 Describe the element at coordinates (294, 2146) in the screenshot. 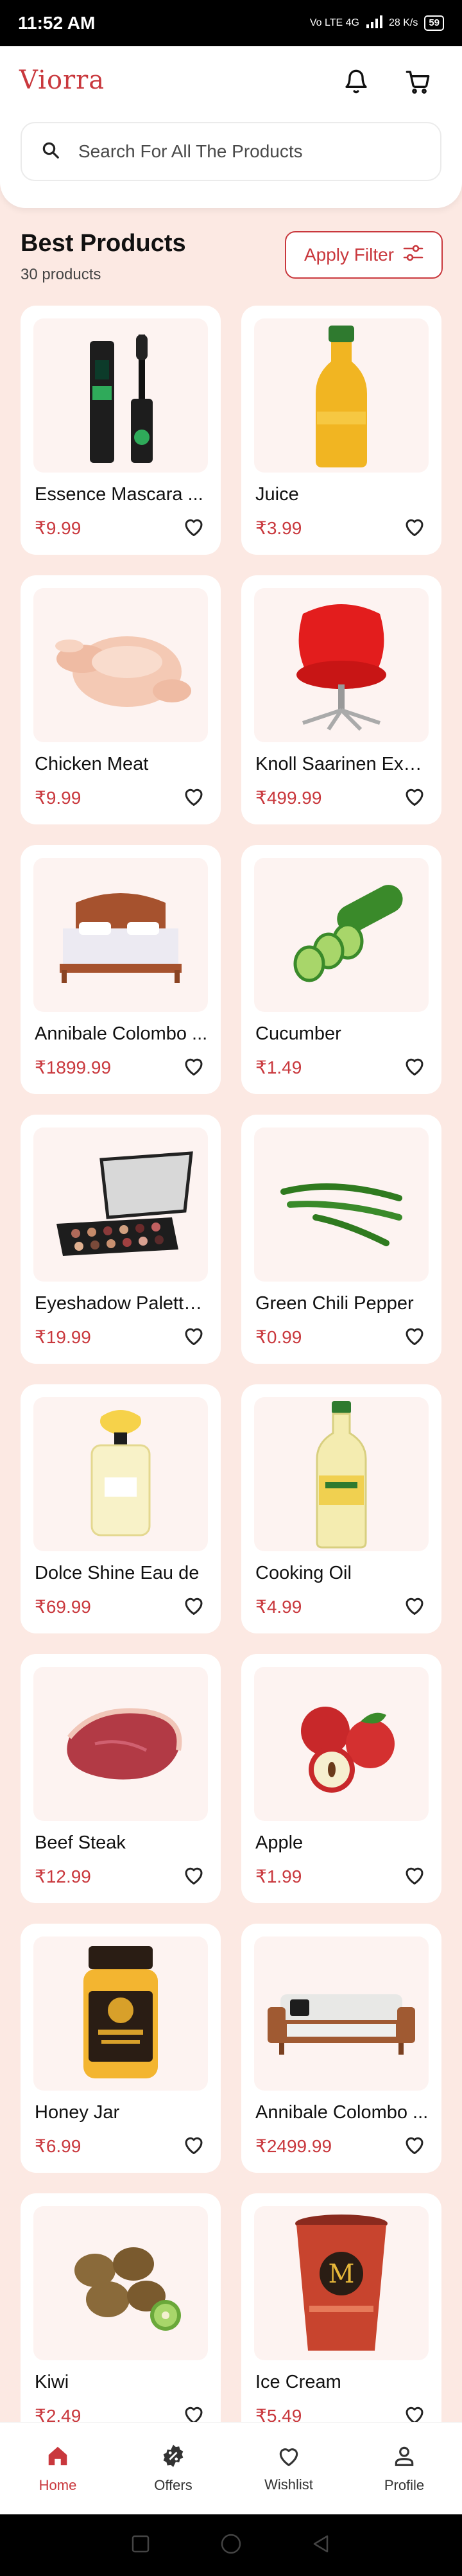

I see `product-price: ₹2499.99` at that location.